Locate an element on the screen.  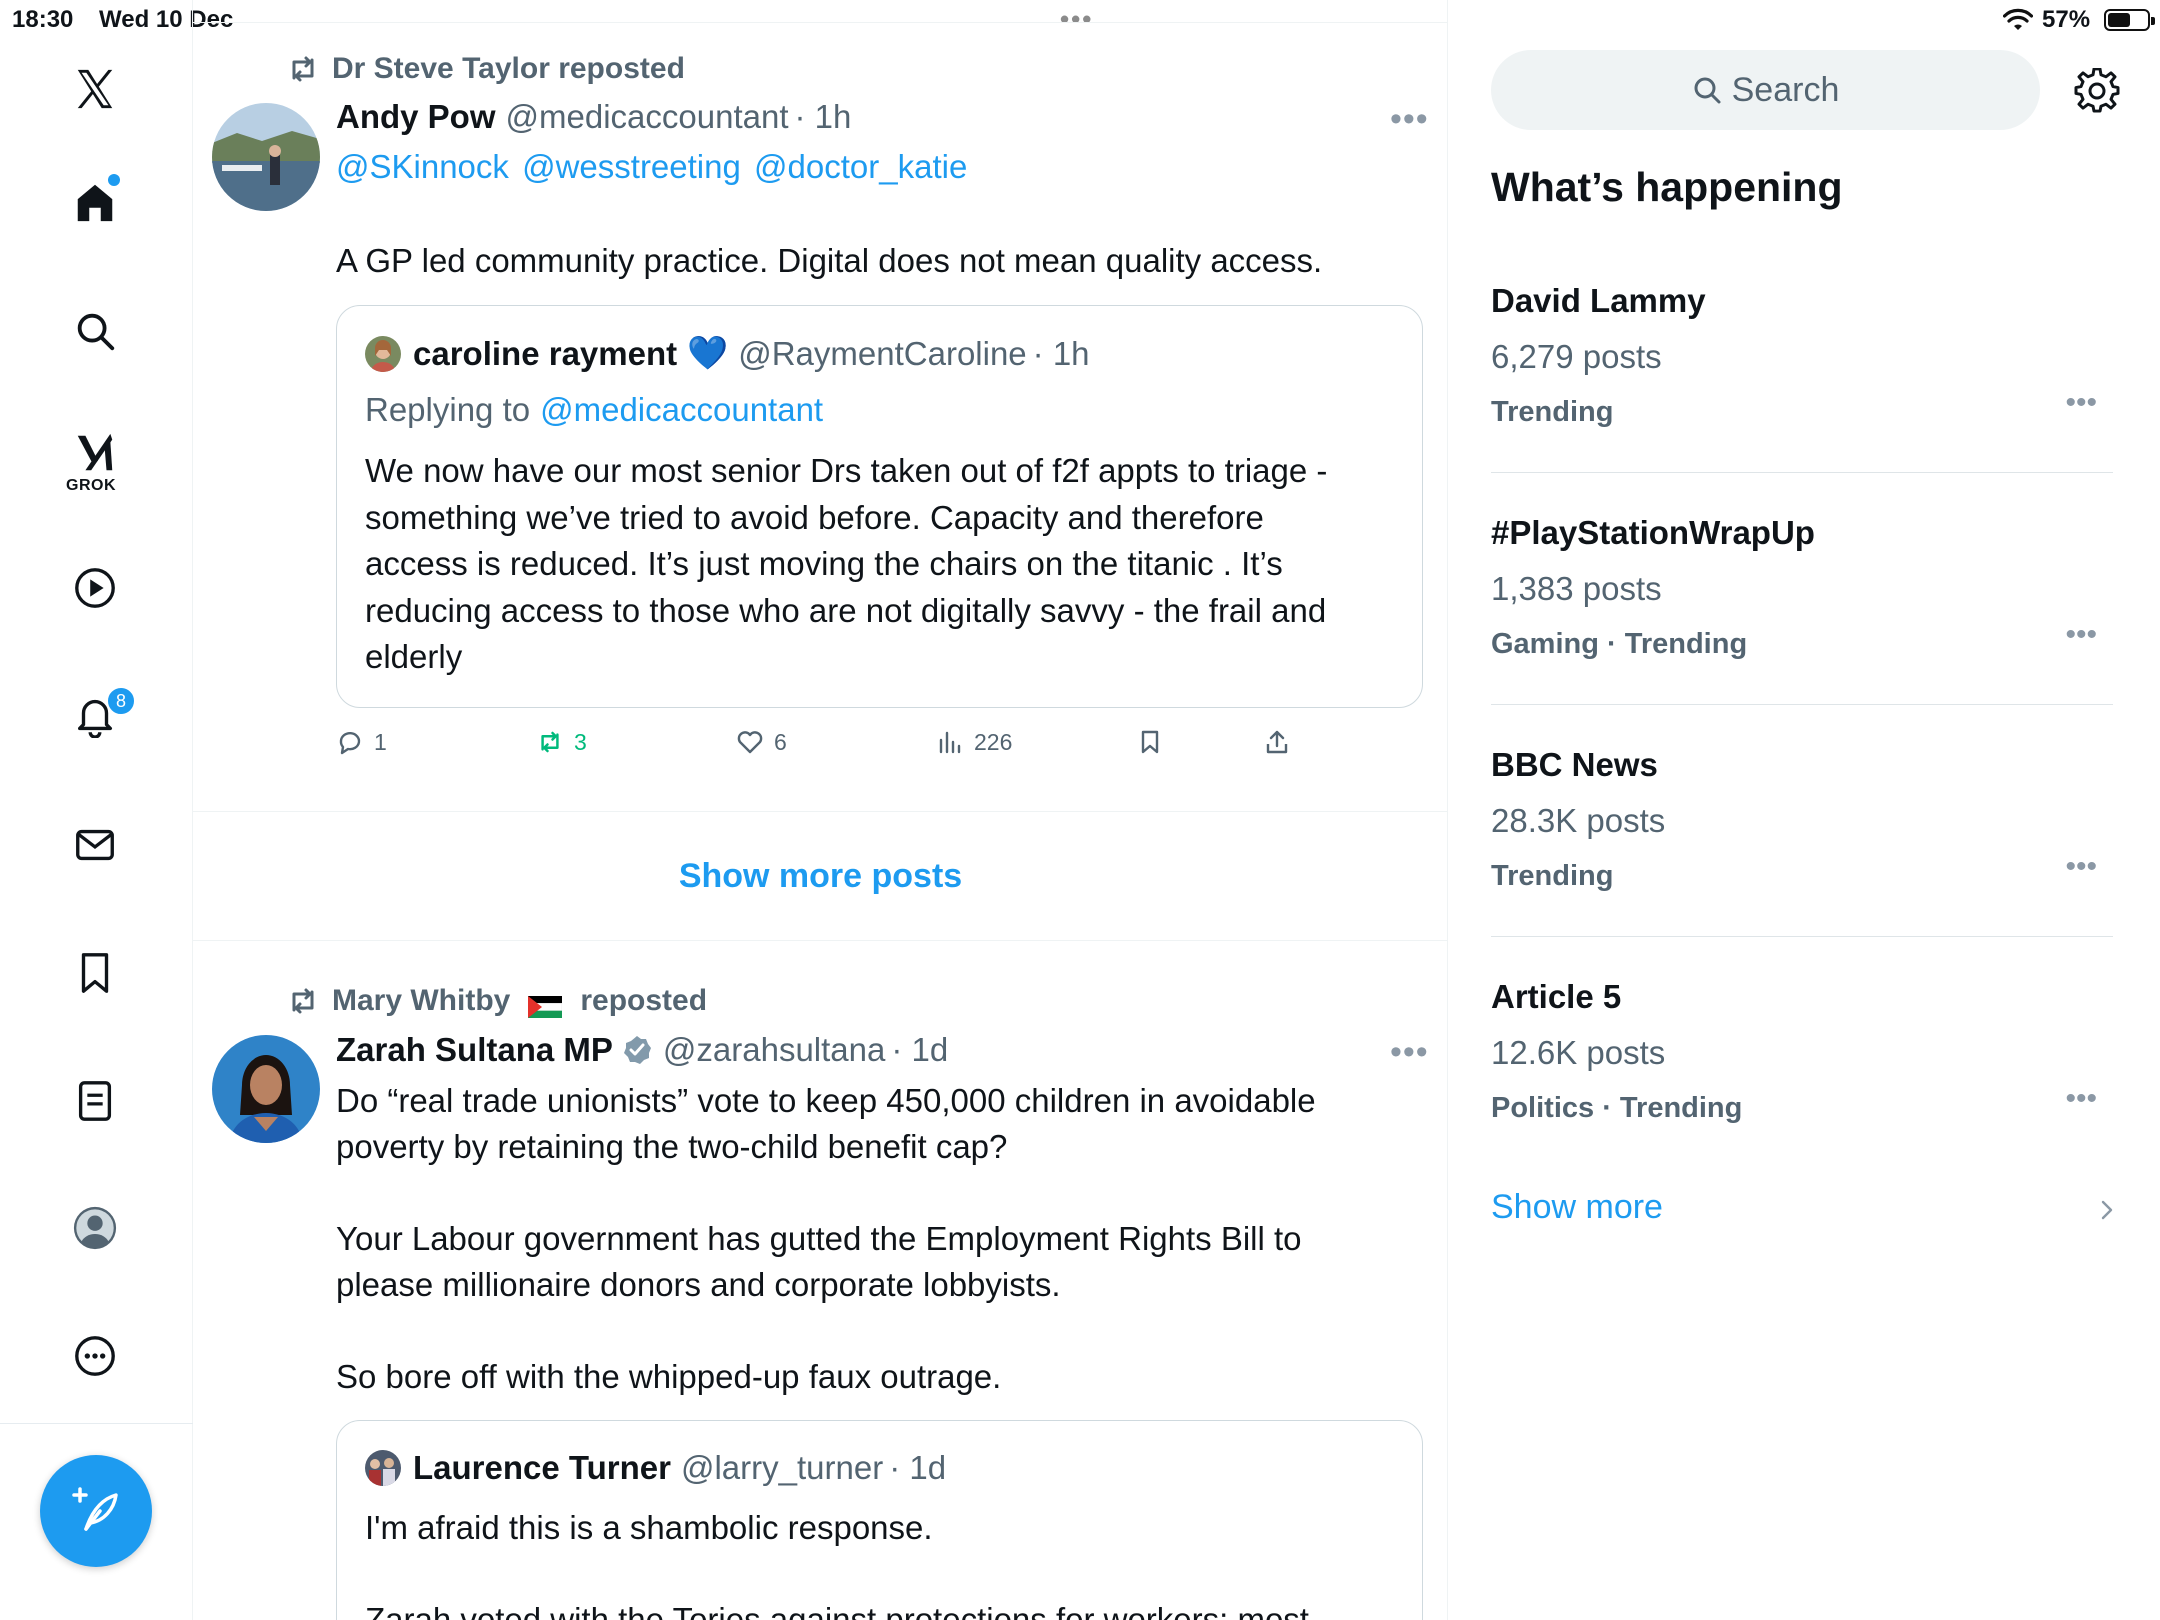
palestine-flag-icon is located at coordinates (545, 1004).